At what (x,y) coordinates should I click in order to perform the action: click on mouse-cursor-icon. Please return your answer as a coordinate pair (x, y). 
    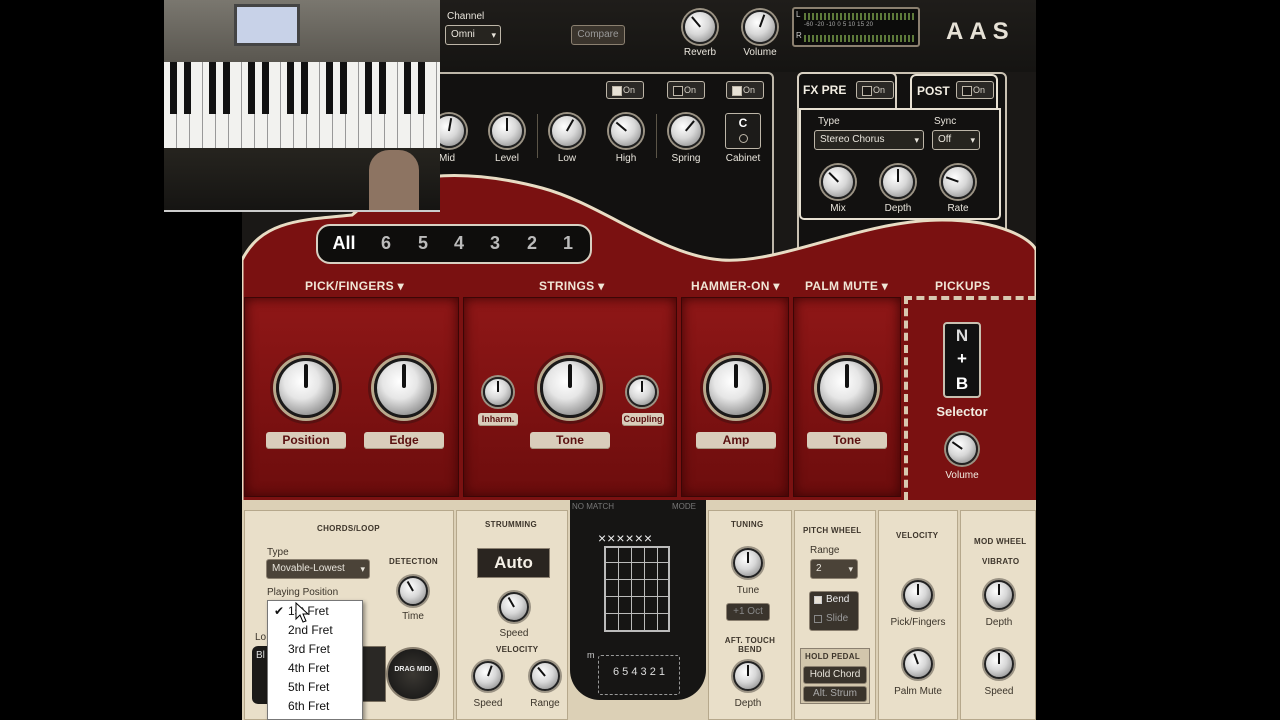
    Looking at the image, I should click on (302, 612).